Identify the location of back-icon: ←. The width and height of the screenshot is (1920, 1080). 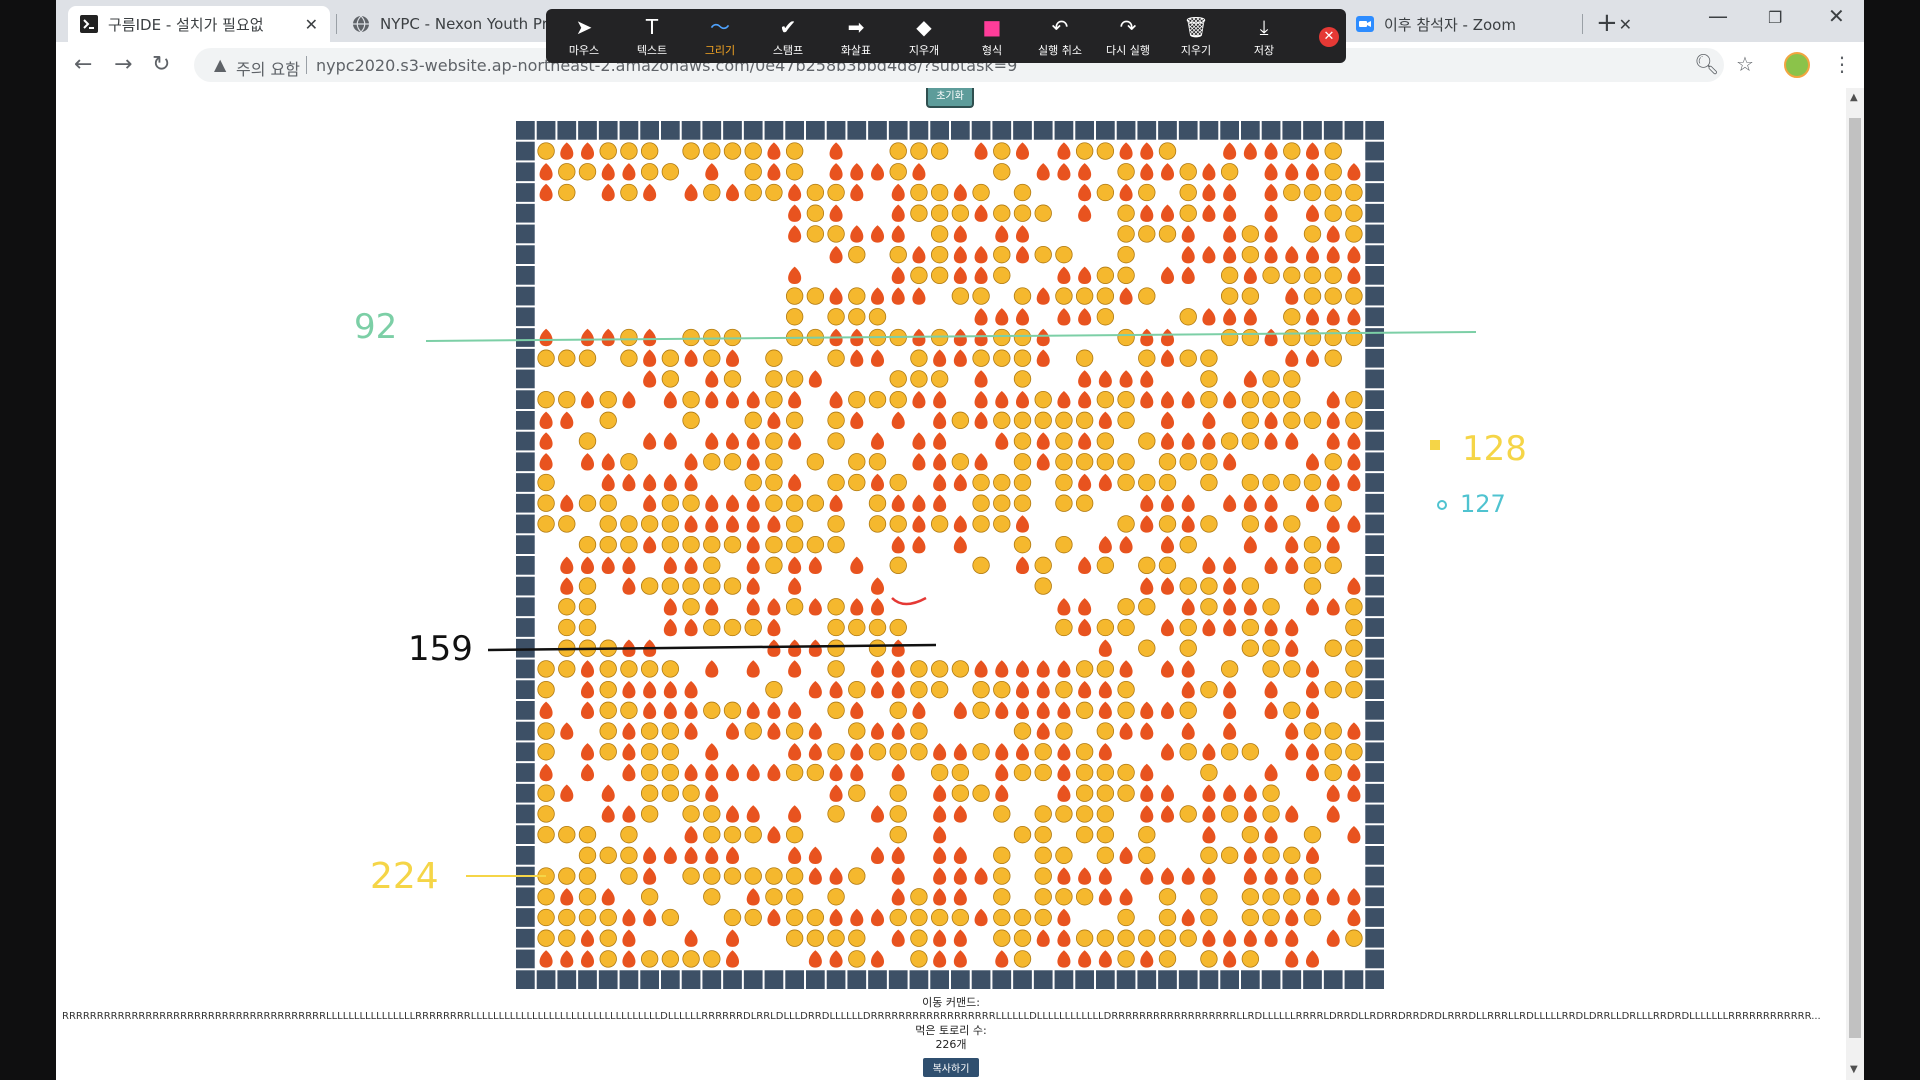
(83, 64).